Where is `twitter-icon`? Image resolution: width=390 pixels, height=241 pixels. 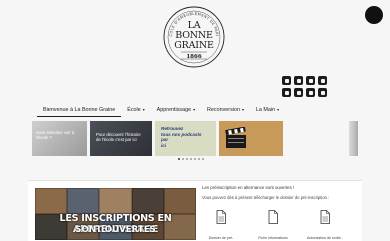
twitter-icon is located at coordinates (322, 80).